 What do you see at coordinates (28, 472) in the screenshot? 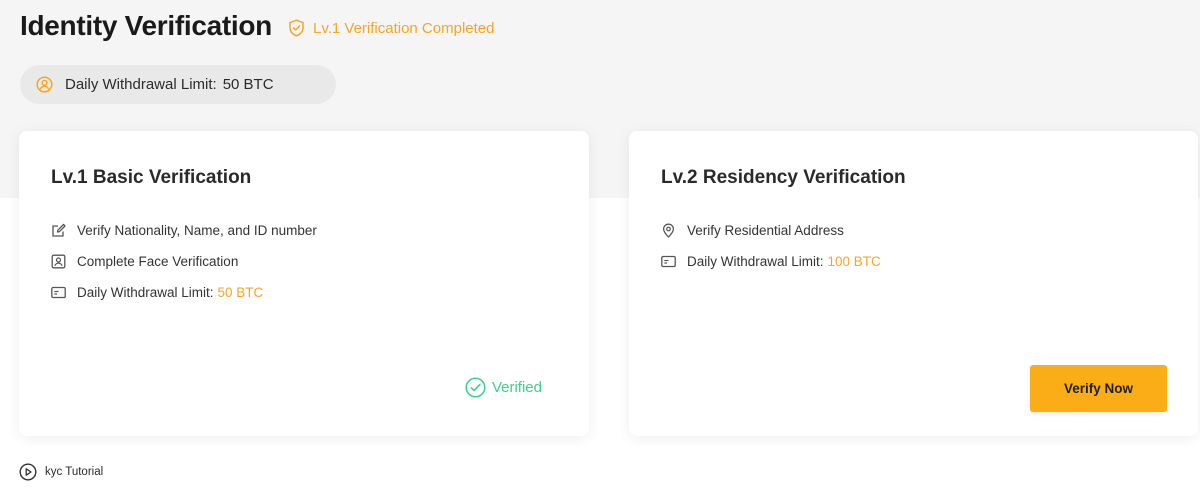
I see `play-circle-icon` at bounding box center [28, 472].